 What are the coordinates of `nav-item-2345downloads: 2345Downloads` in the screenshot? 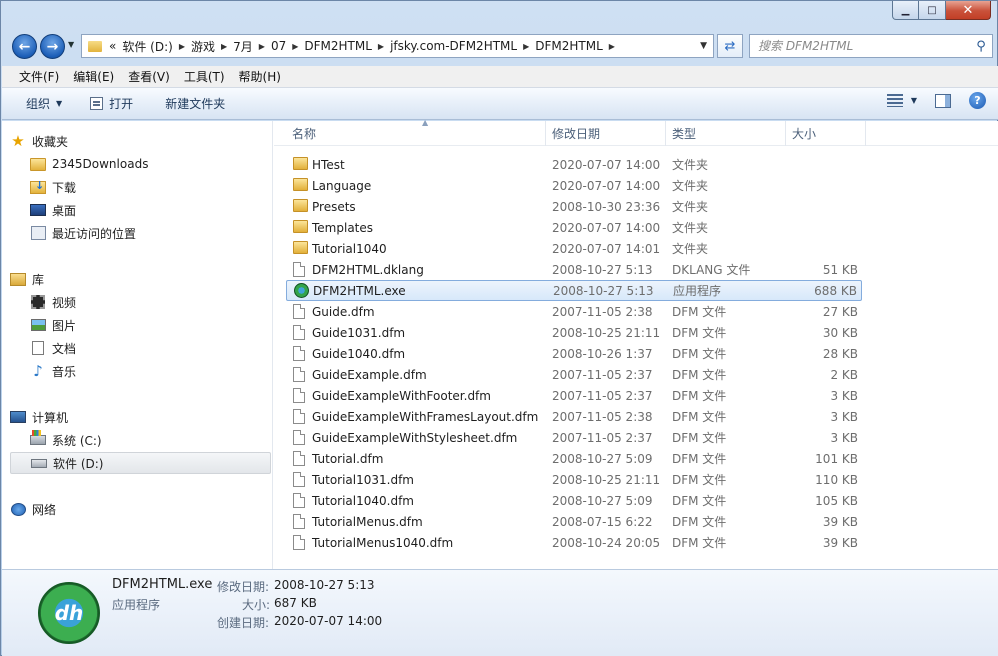 It's located at (150, 164).